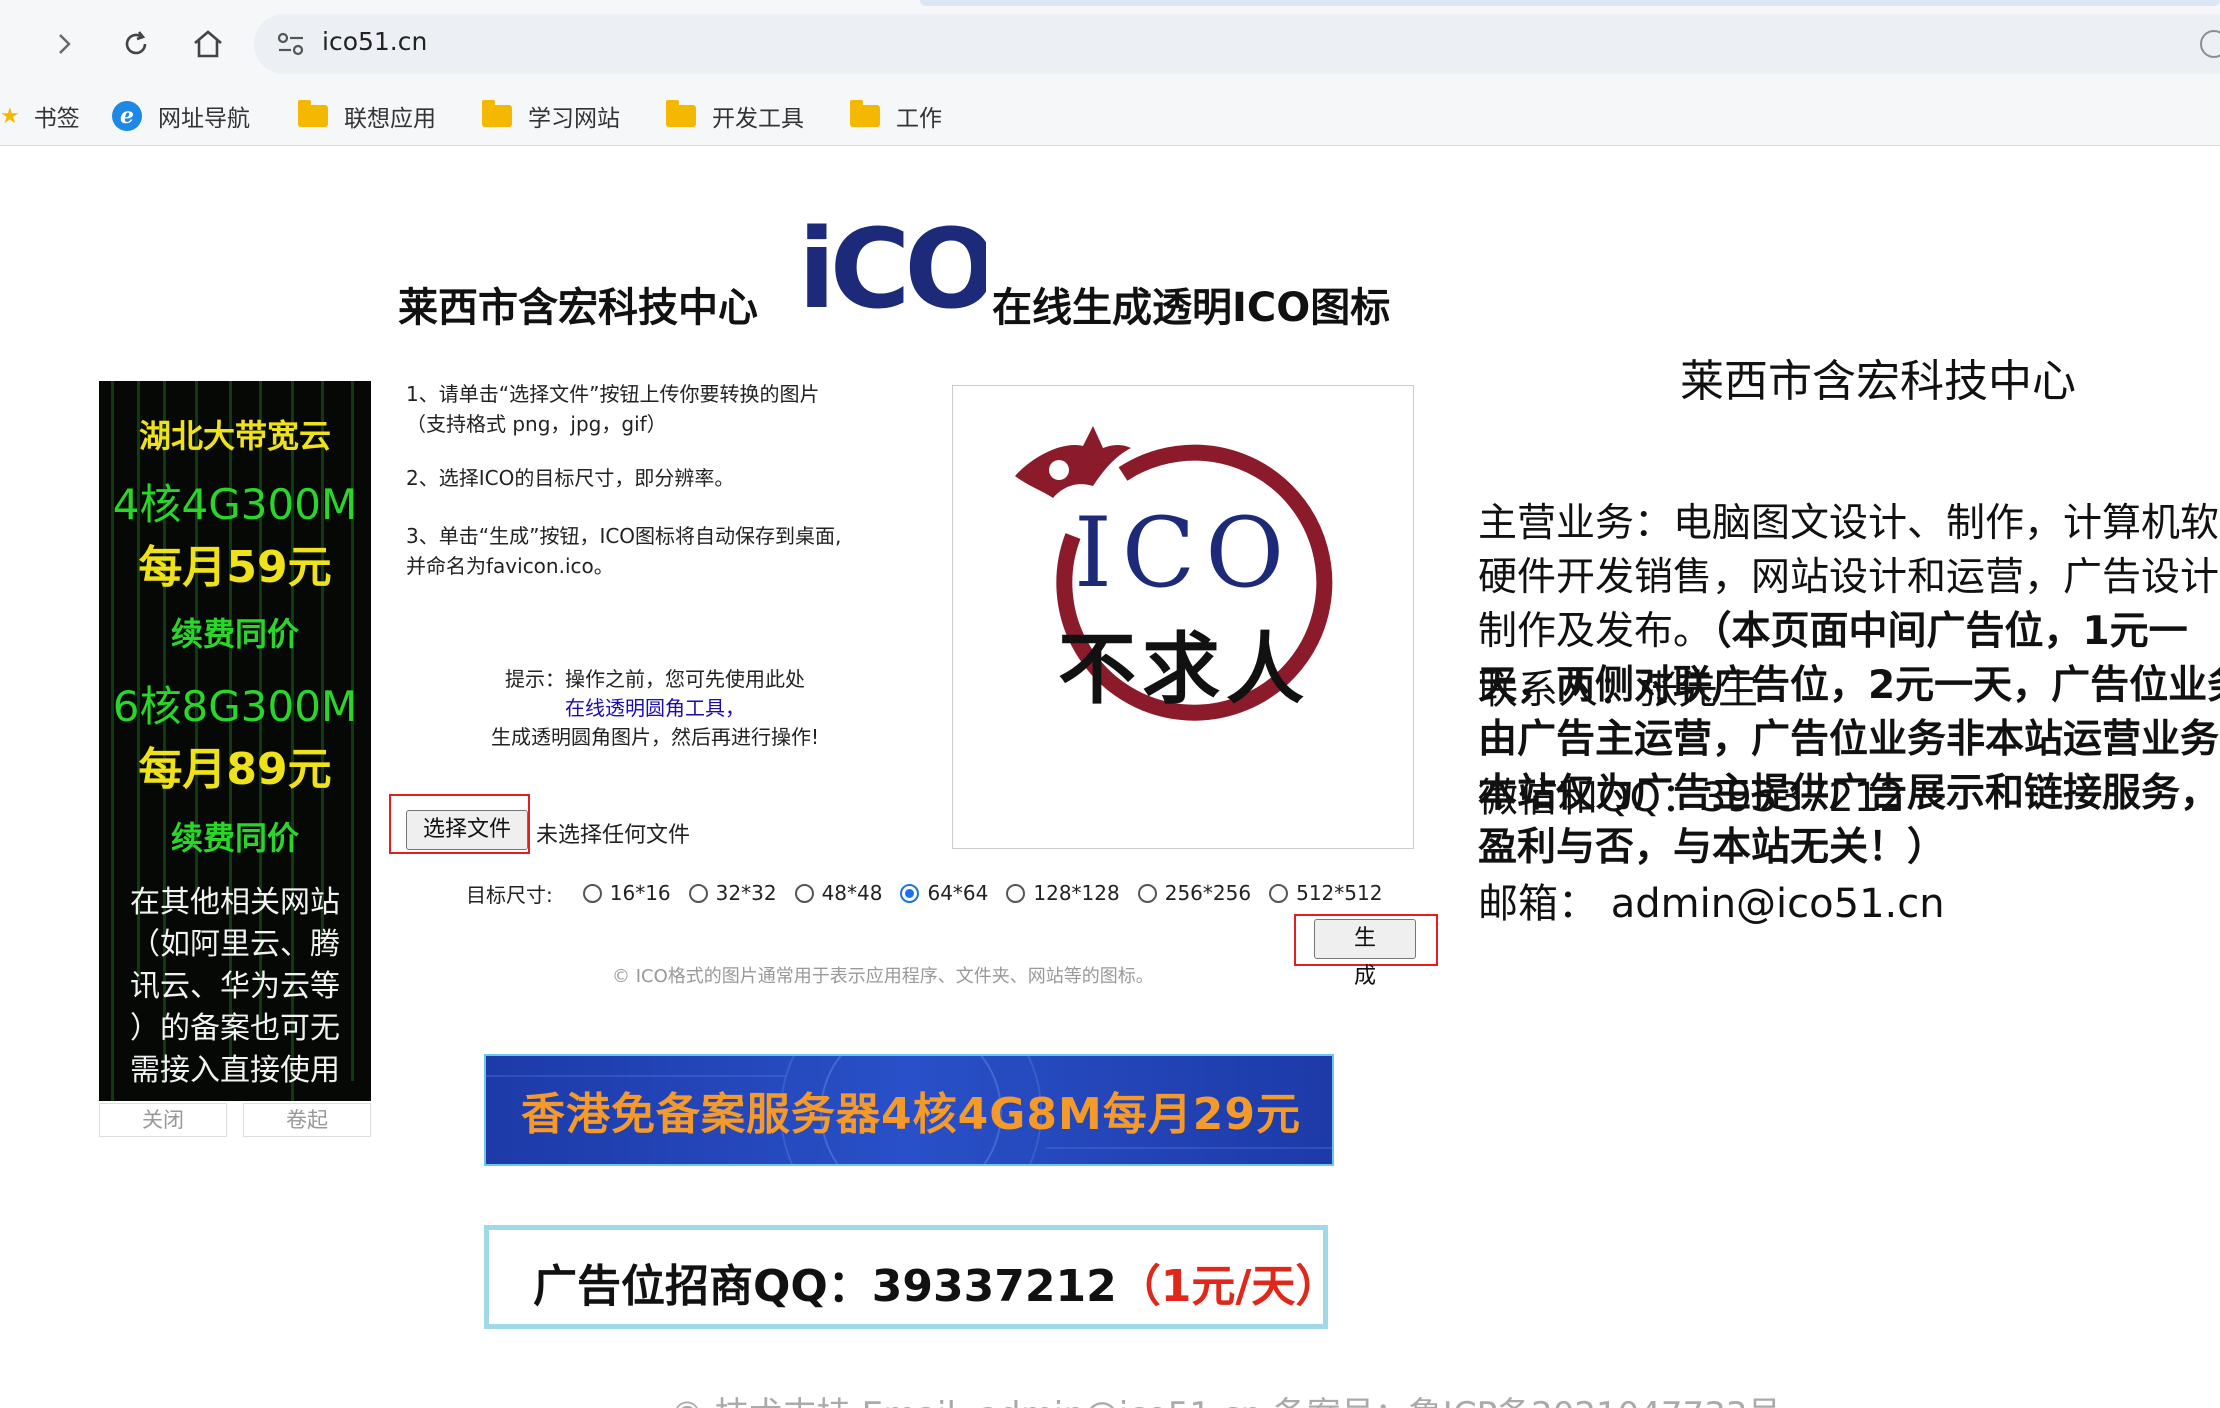 The width and height of the screenshot is (2220, 1408). What do you see at coordinates (234, 436) in the screenshot?
I see `ad-line: 湖北大带宽云` at bounding box center [234, 436].